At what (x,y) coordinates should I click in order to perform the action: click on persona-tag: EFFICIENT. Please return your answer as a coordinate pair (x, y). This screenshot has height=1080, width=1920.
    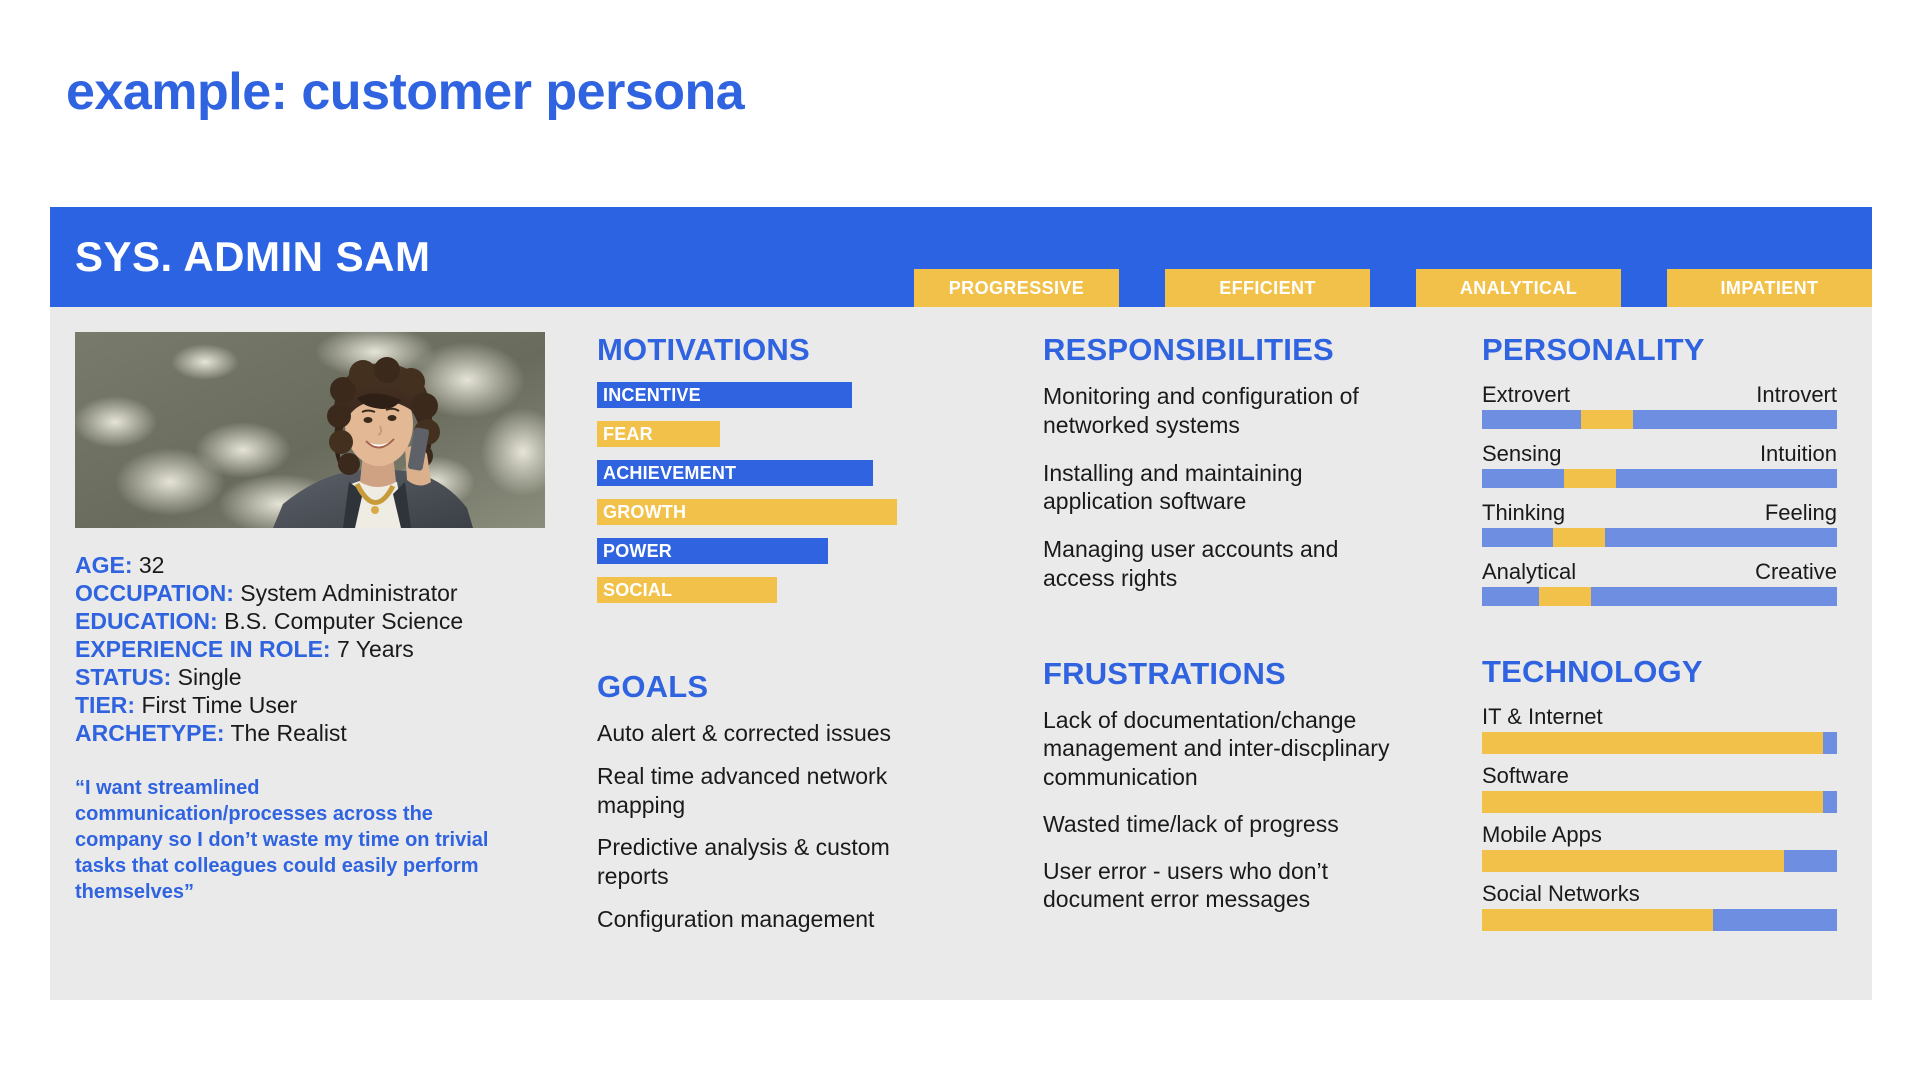
    Looking at the image, I should click on (1267, 288).